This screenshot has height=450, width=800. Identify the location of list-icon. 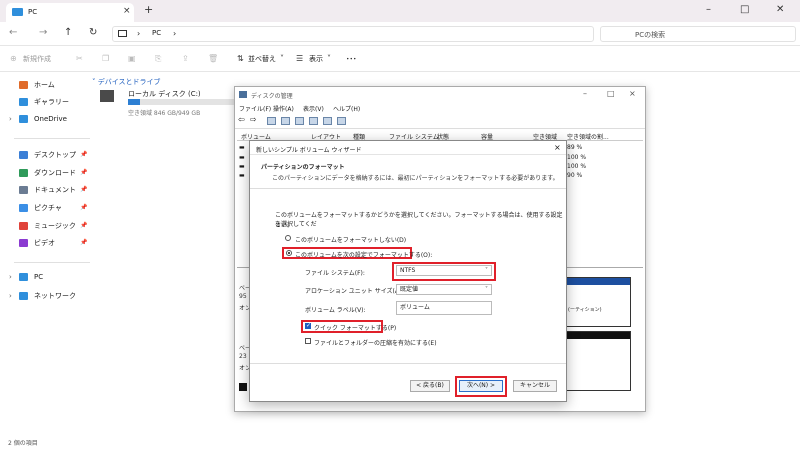
(299, 121).